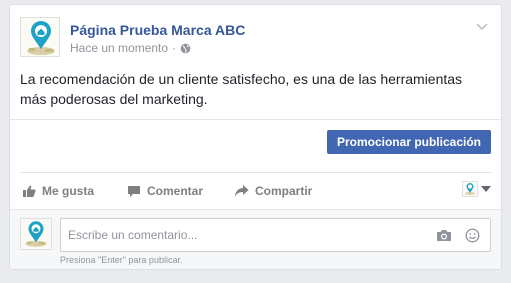  I want to click on caret-down-icon, so click(486, 189).